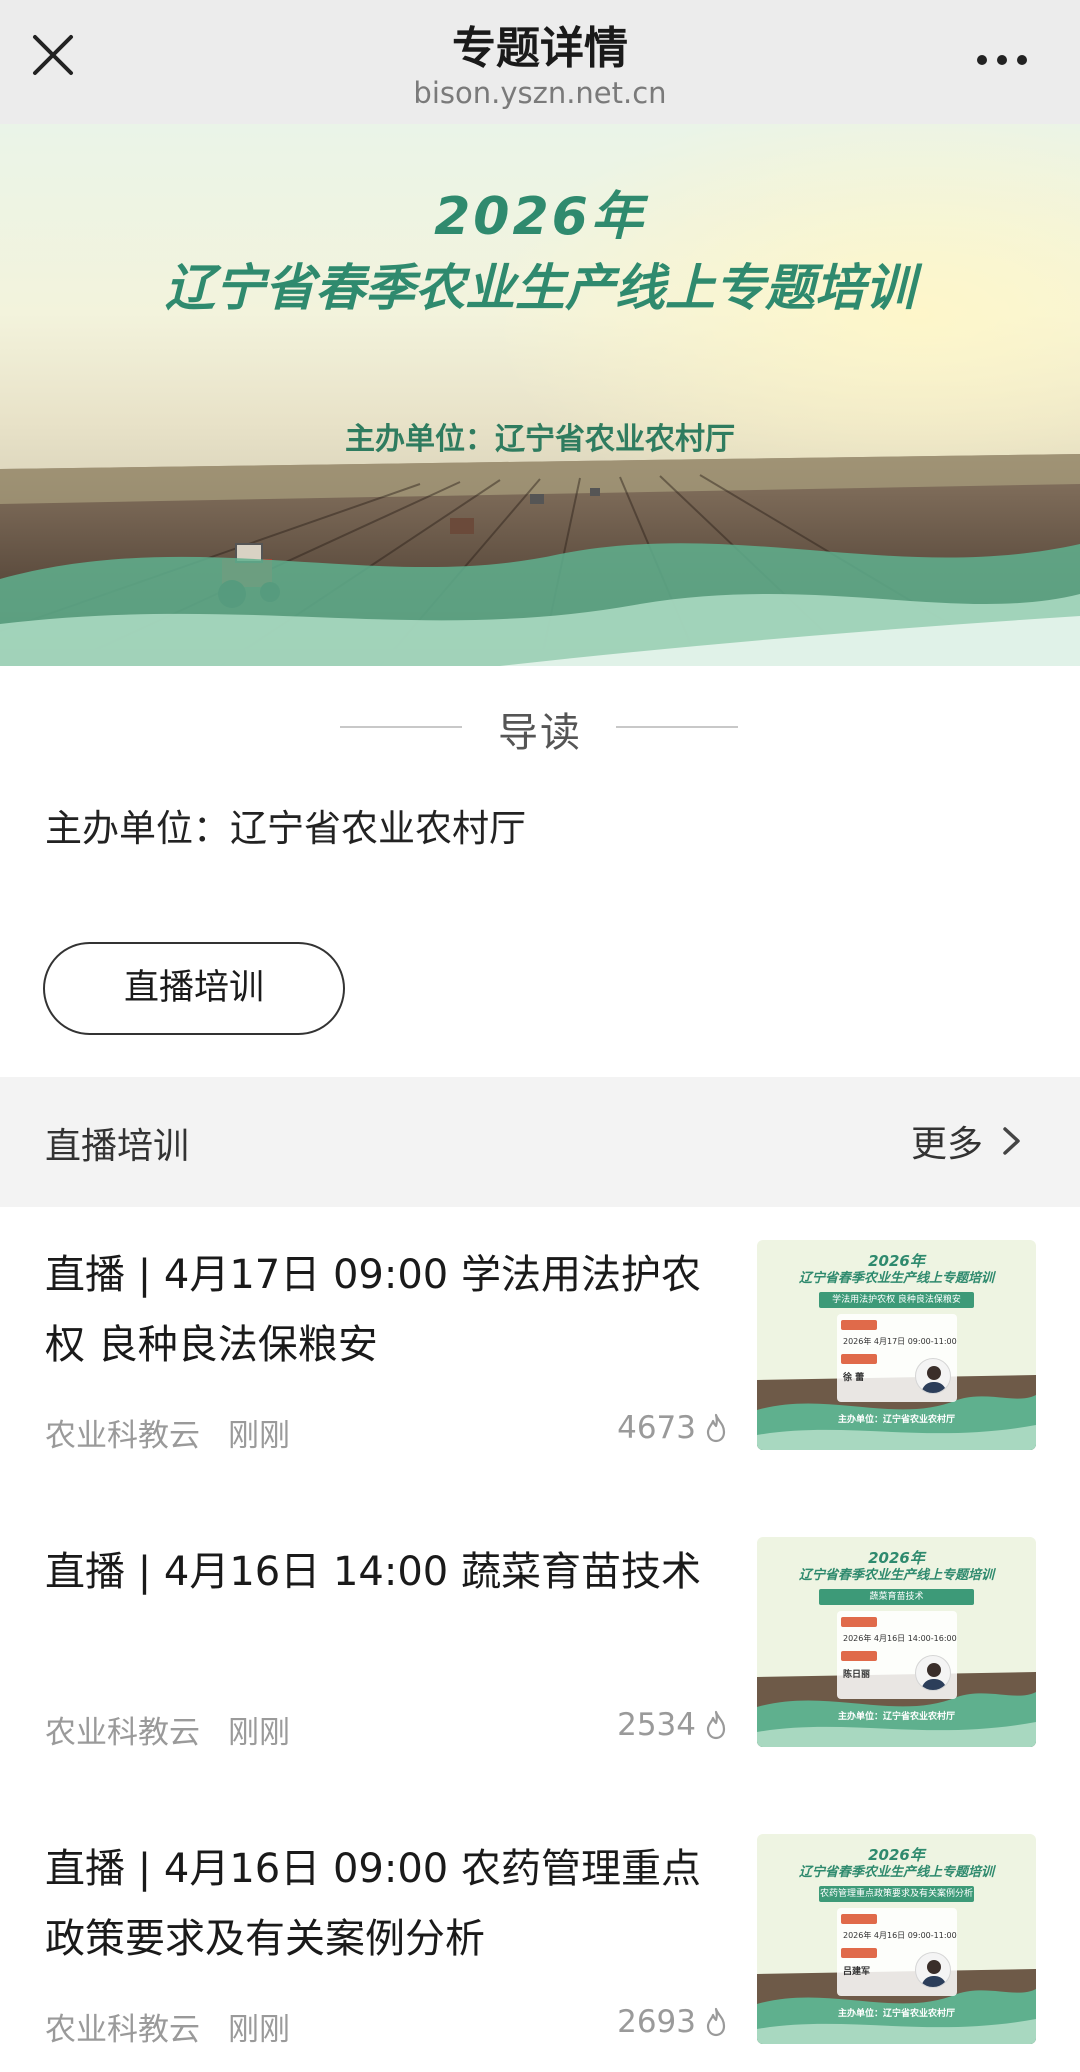 This screenshot has height=2072, width=1080. Describe the element at coordinates (540, 288) in the screenshot. I see `banner-title: 辽宁省春季农业生产线上专题培训` at that location.